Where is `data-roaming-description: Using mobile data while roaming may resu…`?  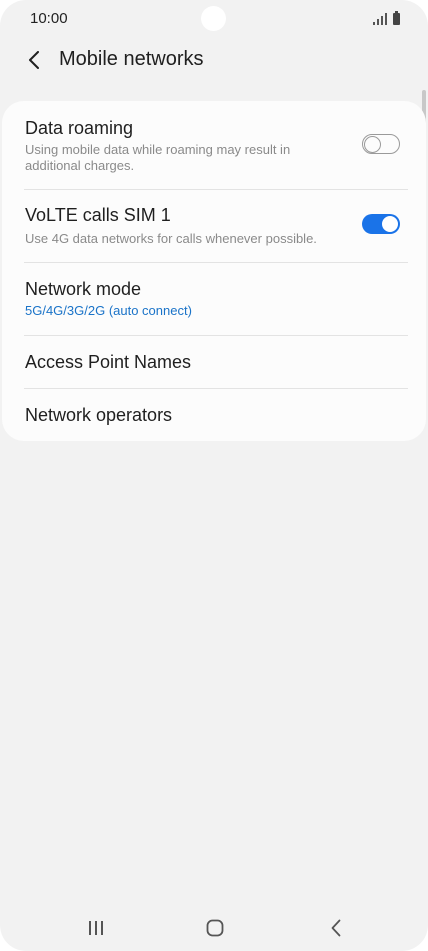
data-roaming-description: Using mobile data while roaming may resu… is located at coordinates (158, 157).